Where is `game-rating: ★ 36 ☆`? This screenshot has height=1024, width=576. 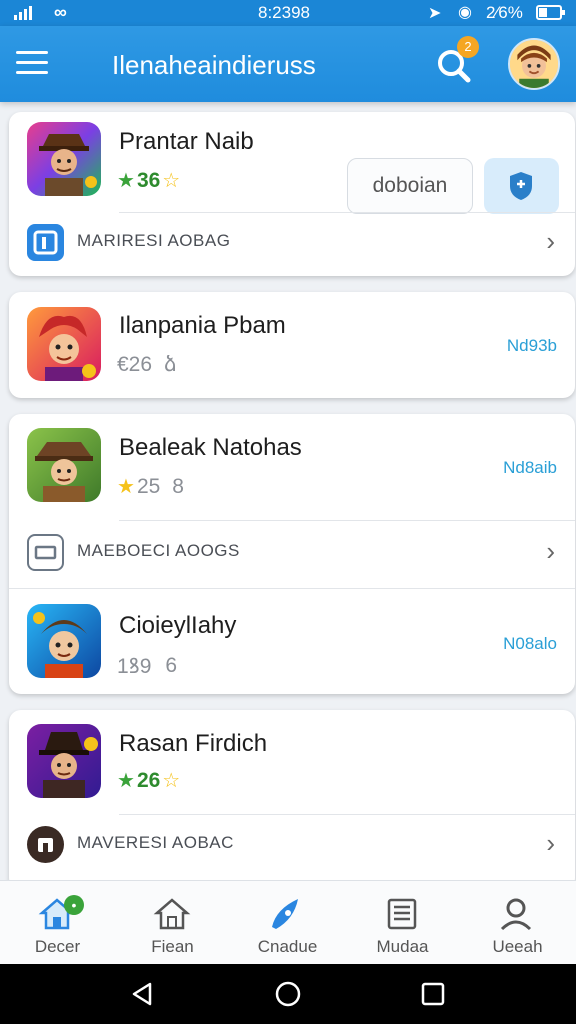 game-rating: ★ 36 ☆ is located at coordinates (148, 180).